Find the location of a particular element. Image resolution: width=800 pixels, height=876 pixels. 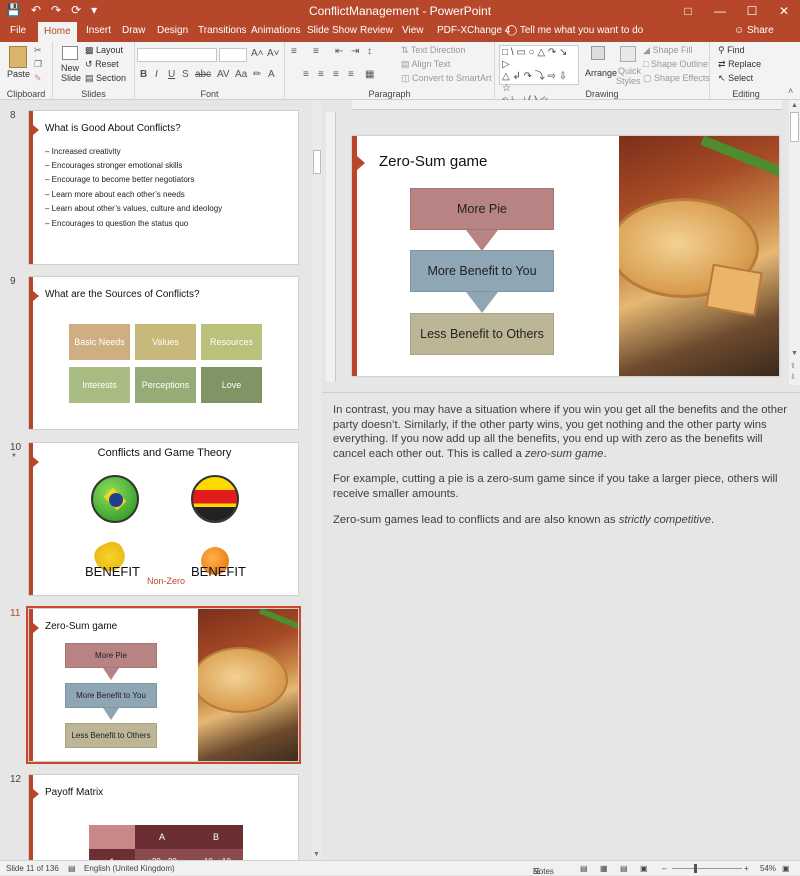

new-slide-label-2: Slide is located at coordinates (71, 78).